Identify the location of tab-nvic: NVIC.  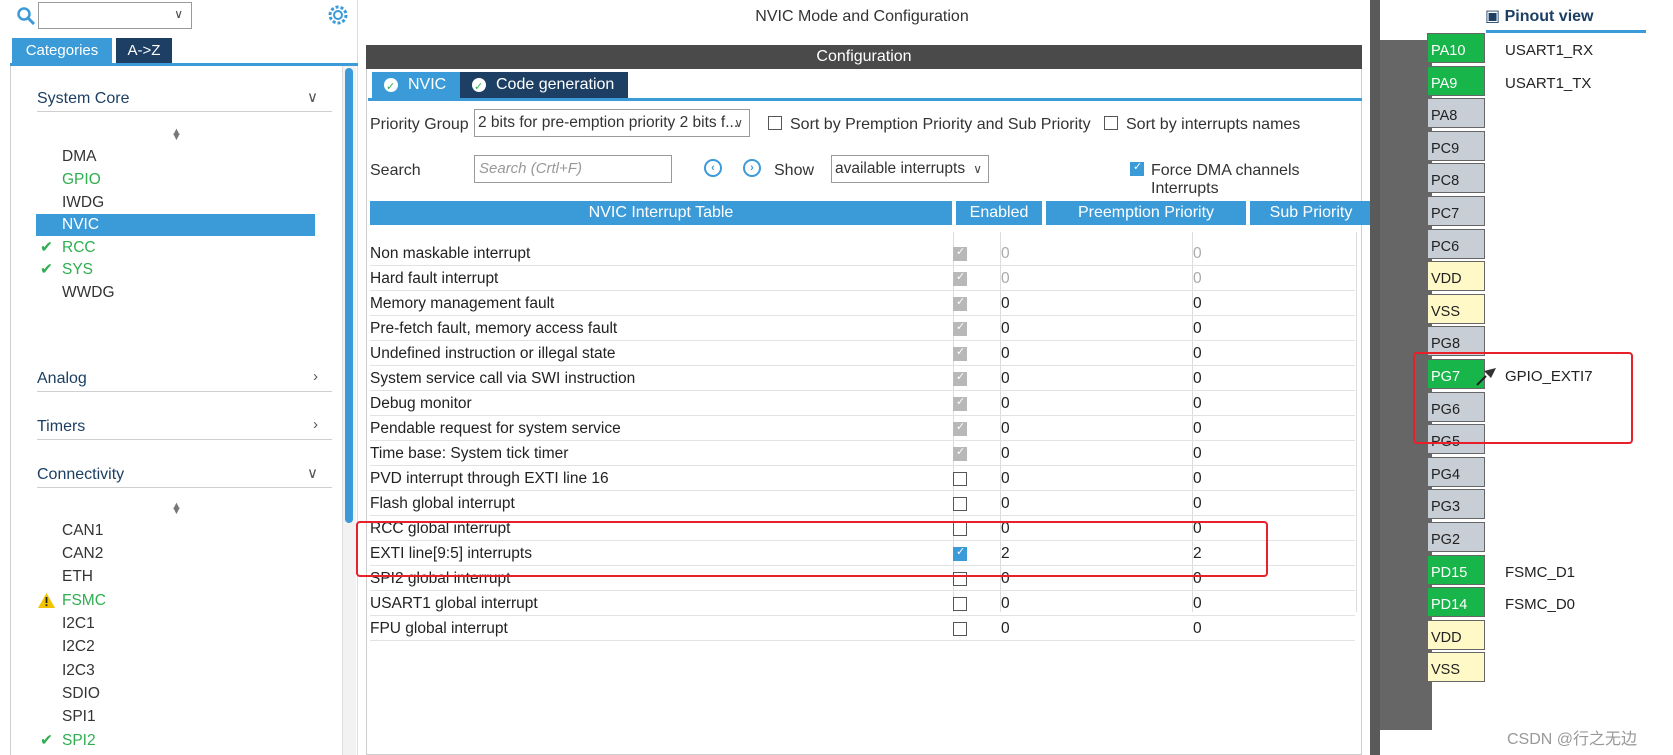
(416, 86).